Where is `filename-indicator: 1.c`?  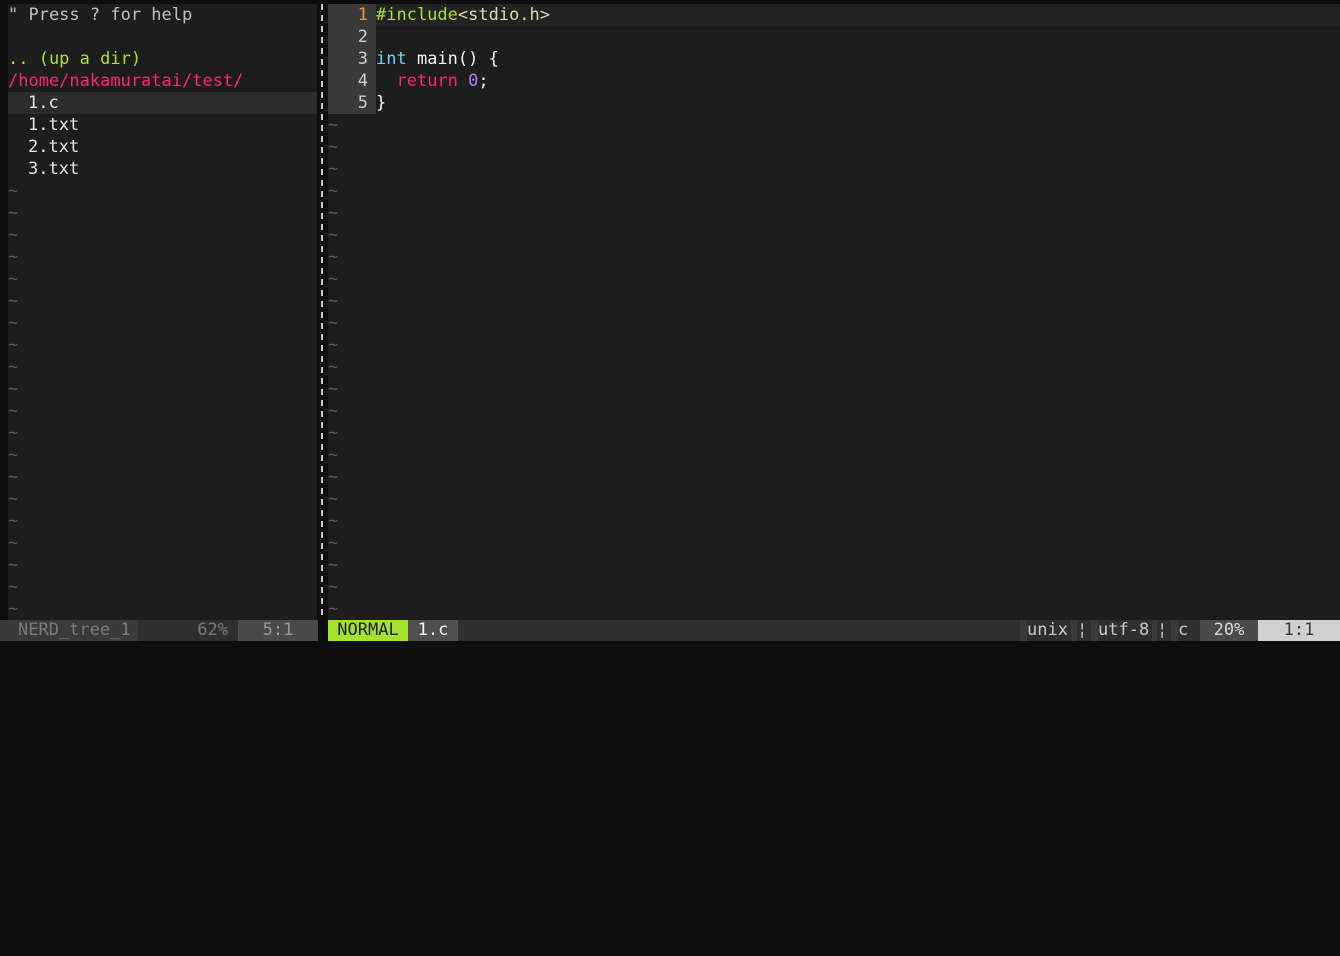 filename-indicator: 1.c is located at coordinates (433, 630).